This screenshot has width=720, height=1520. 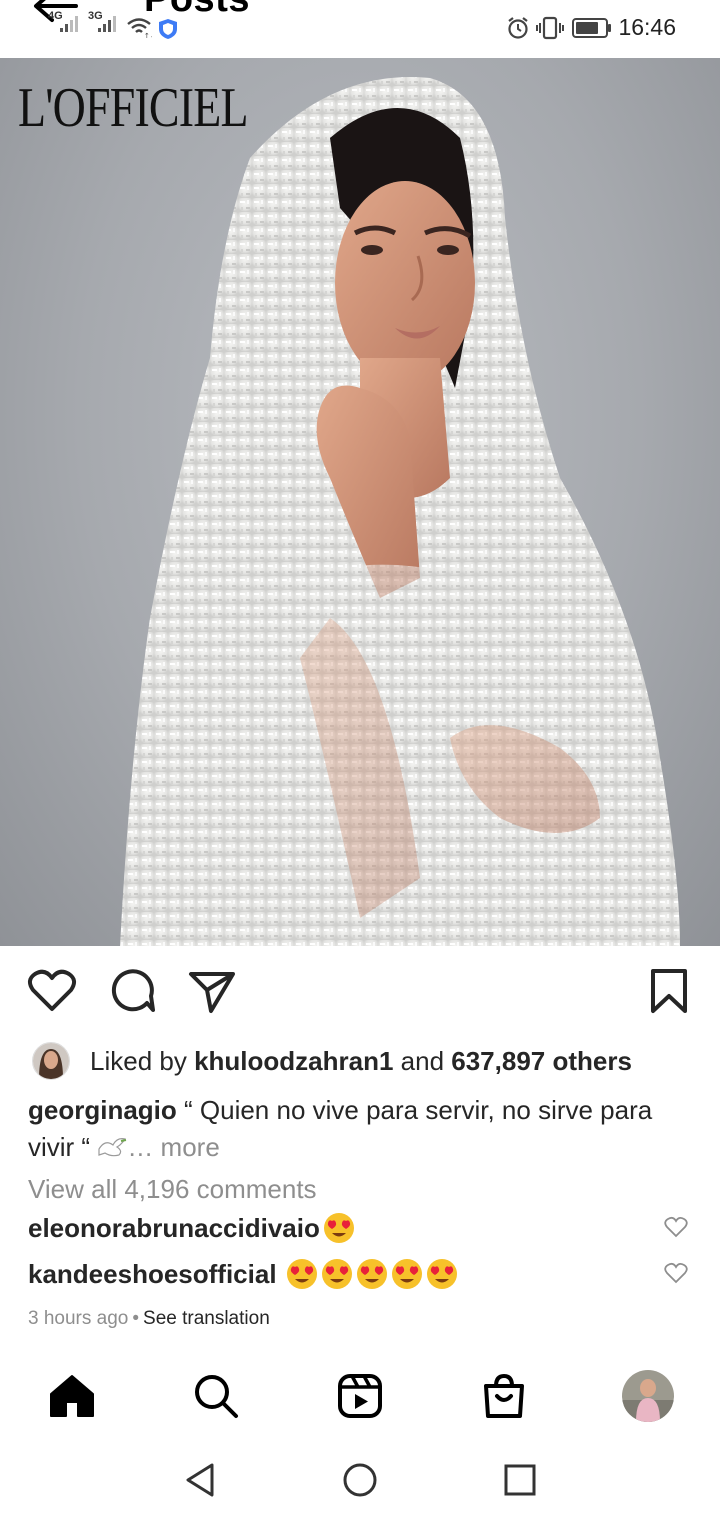 I want to click on send-icon, so click(x=212, y=991).